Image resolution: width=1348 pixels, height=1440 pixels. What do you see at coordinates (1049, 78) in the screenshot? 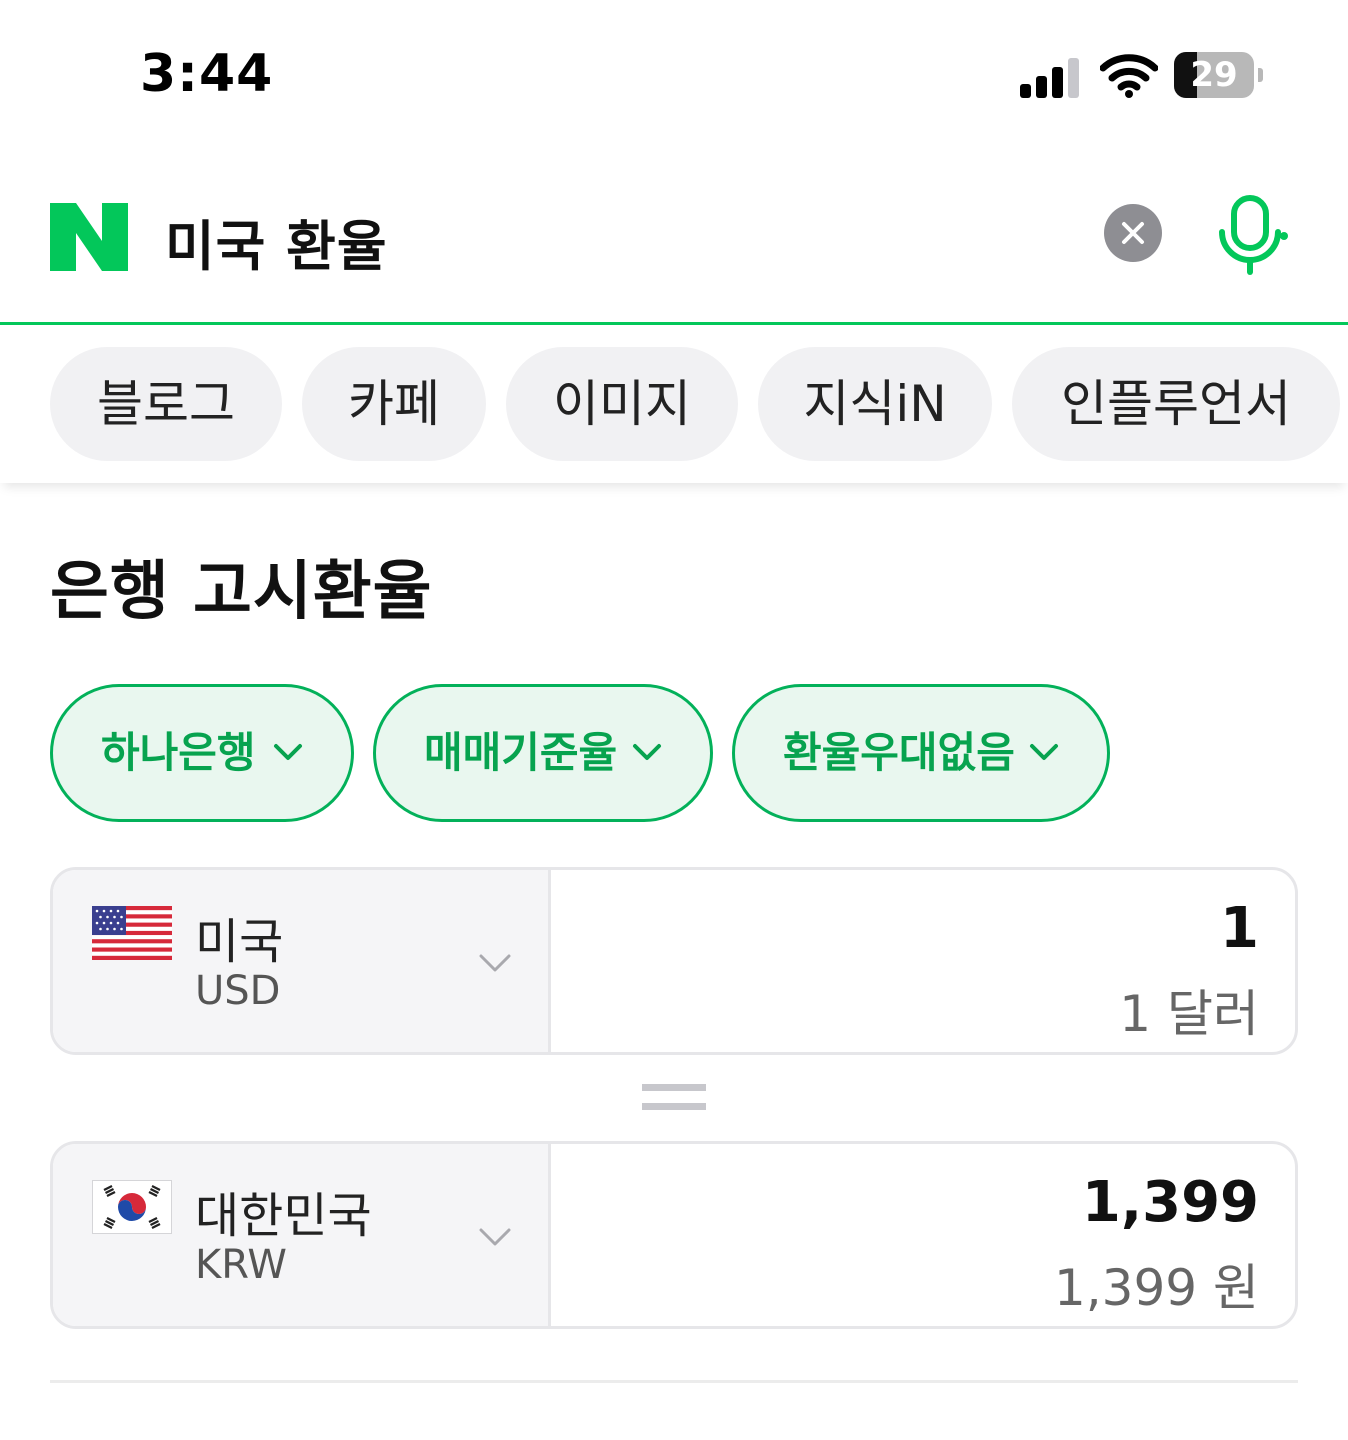
I see `cellular-signal-icon` at bounding box center [1049, 78].